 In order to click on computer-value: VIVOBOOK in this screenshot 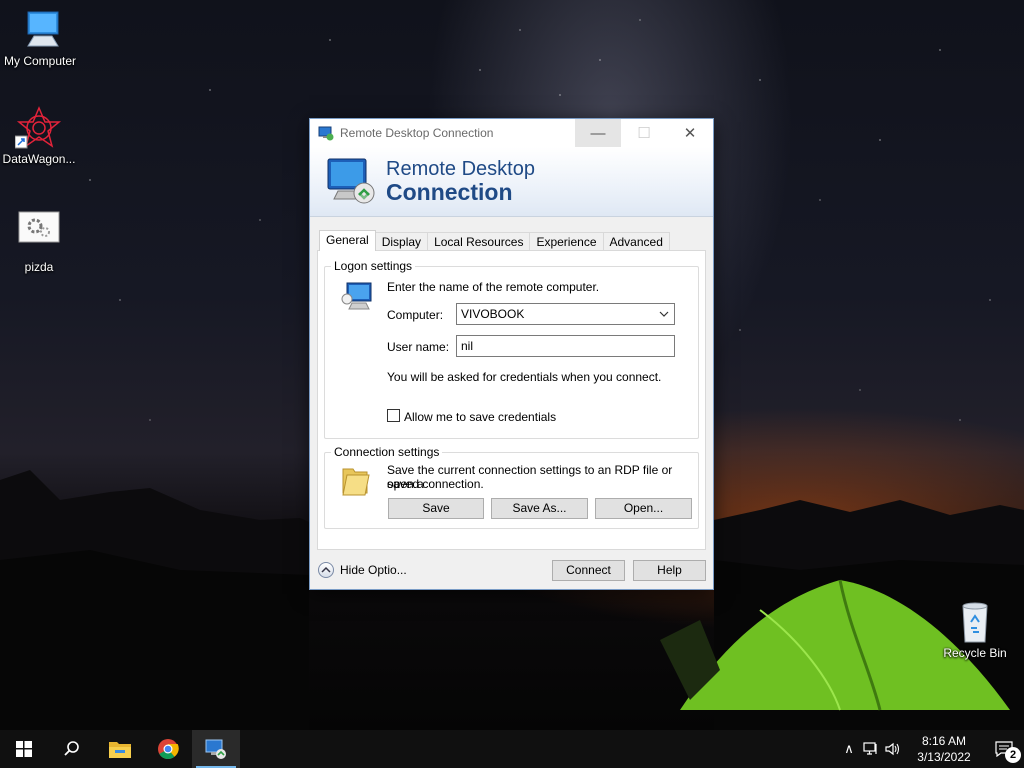, I will do `click(493, 314)`.